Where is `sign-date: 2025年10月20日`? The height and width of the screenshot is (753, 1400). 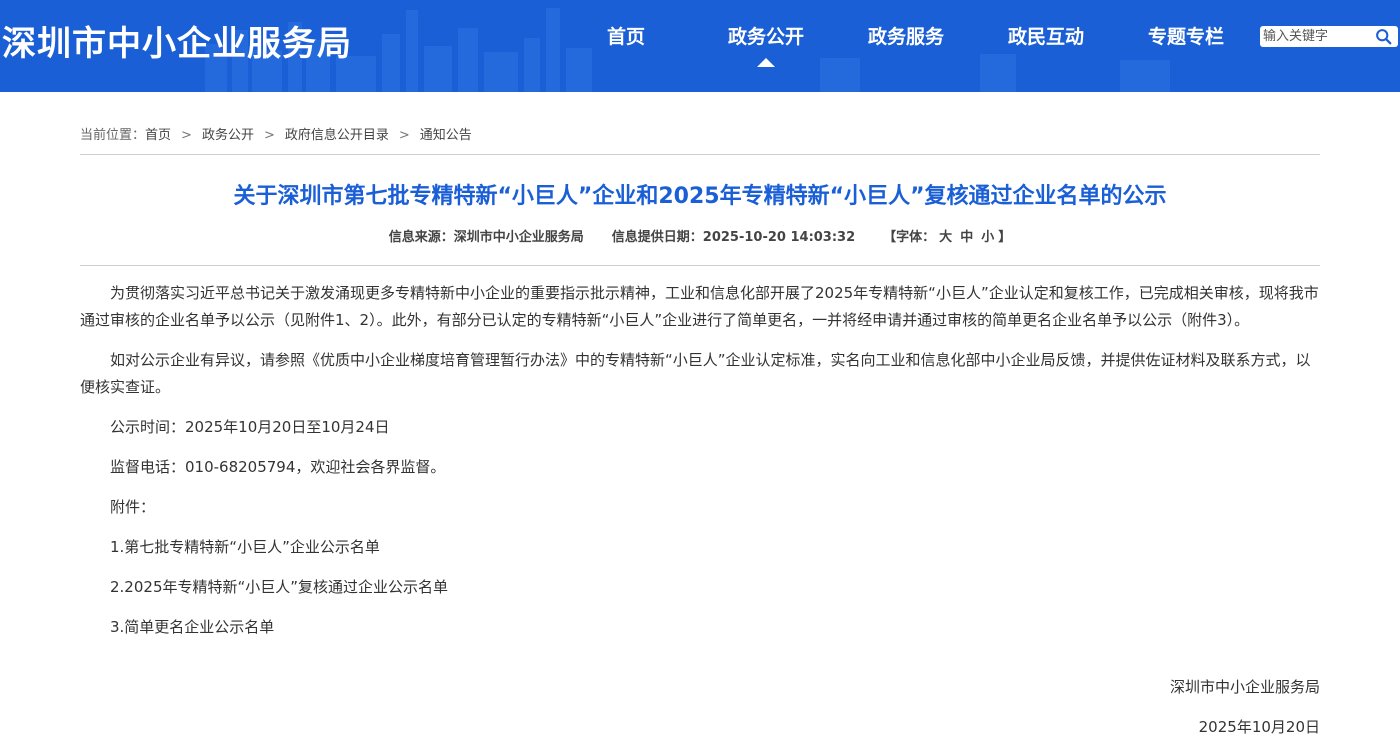
sign-date: 2025年10月20日 is located at coordinates (1259, 727).